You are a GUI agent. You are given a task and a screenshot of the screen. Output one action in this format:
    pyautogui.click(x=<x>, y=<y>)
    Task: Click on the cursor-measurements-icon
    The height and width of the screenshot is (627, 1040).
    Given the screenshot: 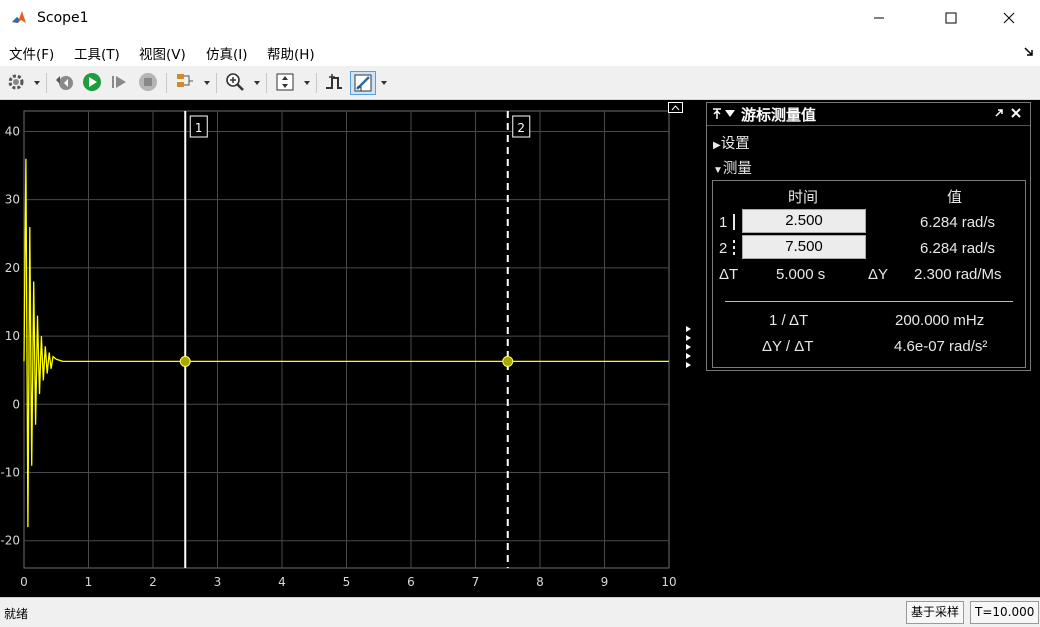 What is the action you would take?
    pyautogui.click(x=363, y=83)
    